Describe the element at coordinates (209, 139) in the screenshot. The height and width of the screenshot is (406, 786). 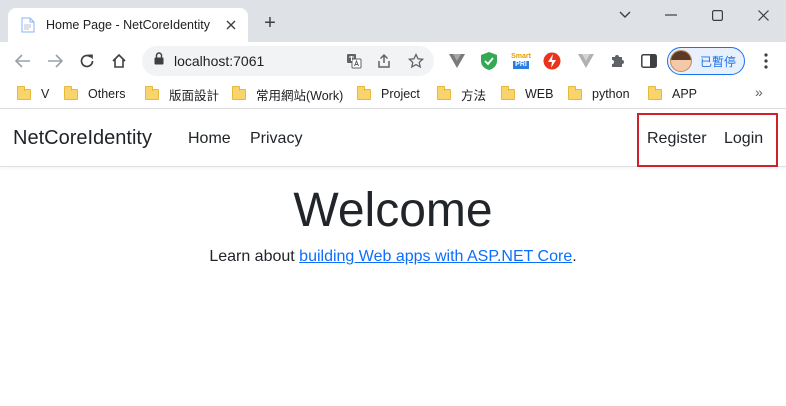
I see `nav-home-link: Home` at that location.